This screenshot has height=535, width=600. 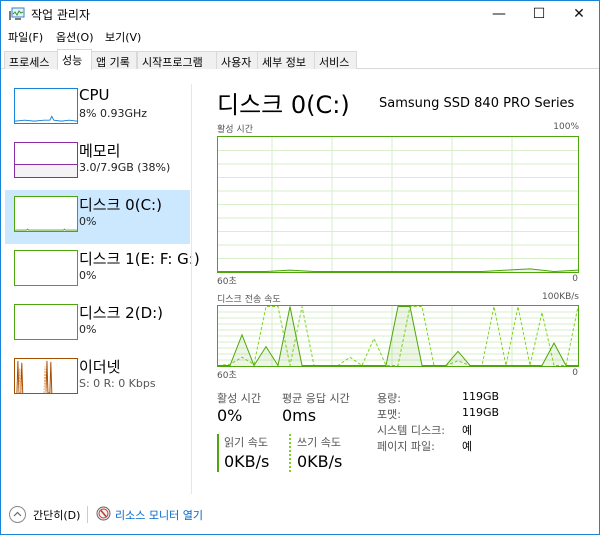 I want to click on disk-2-thumbnail-graph, so click(x=46, y=322).